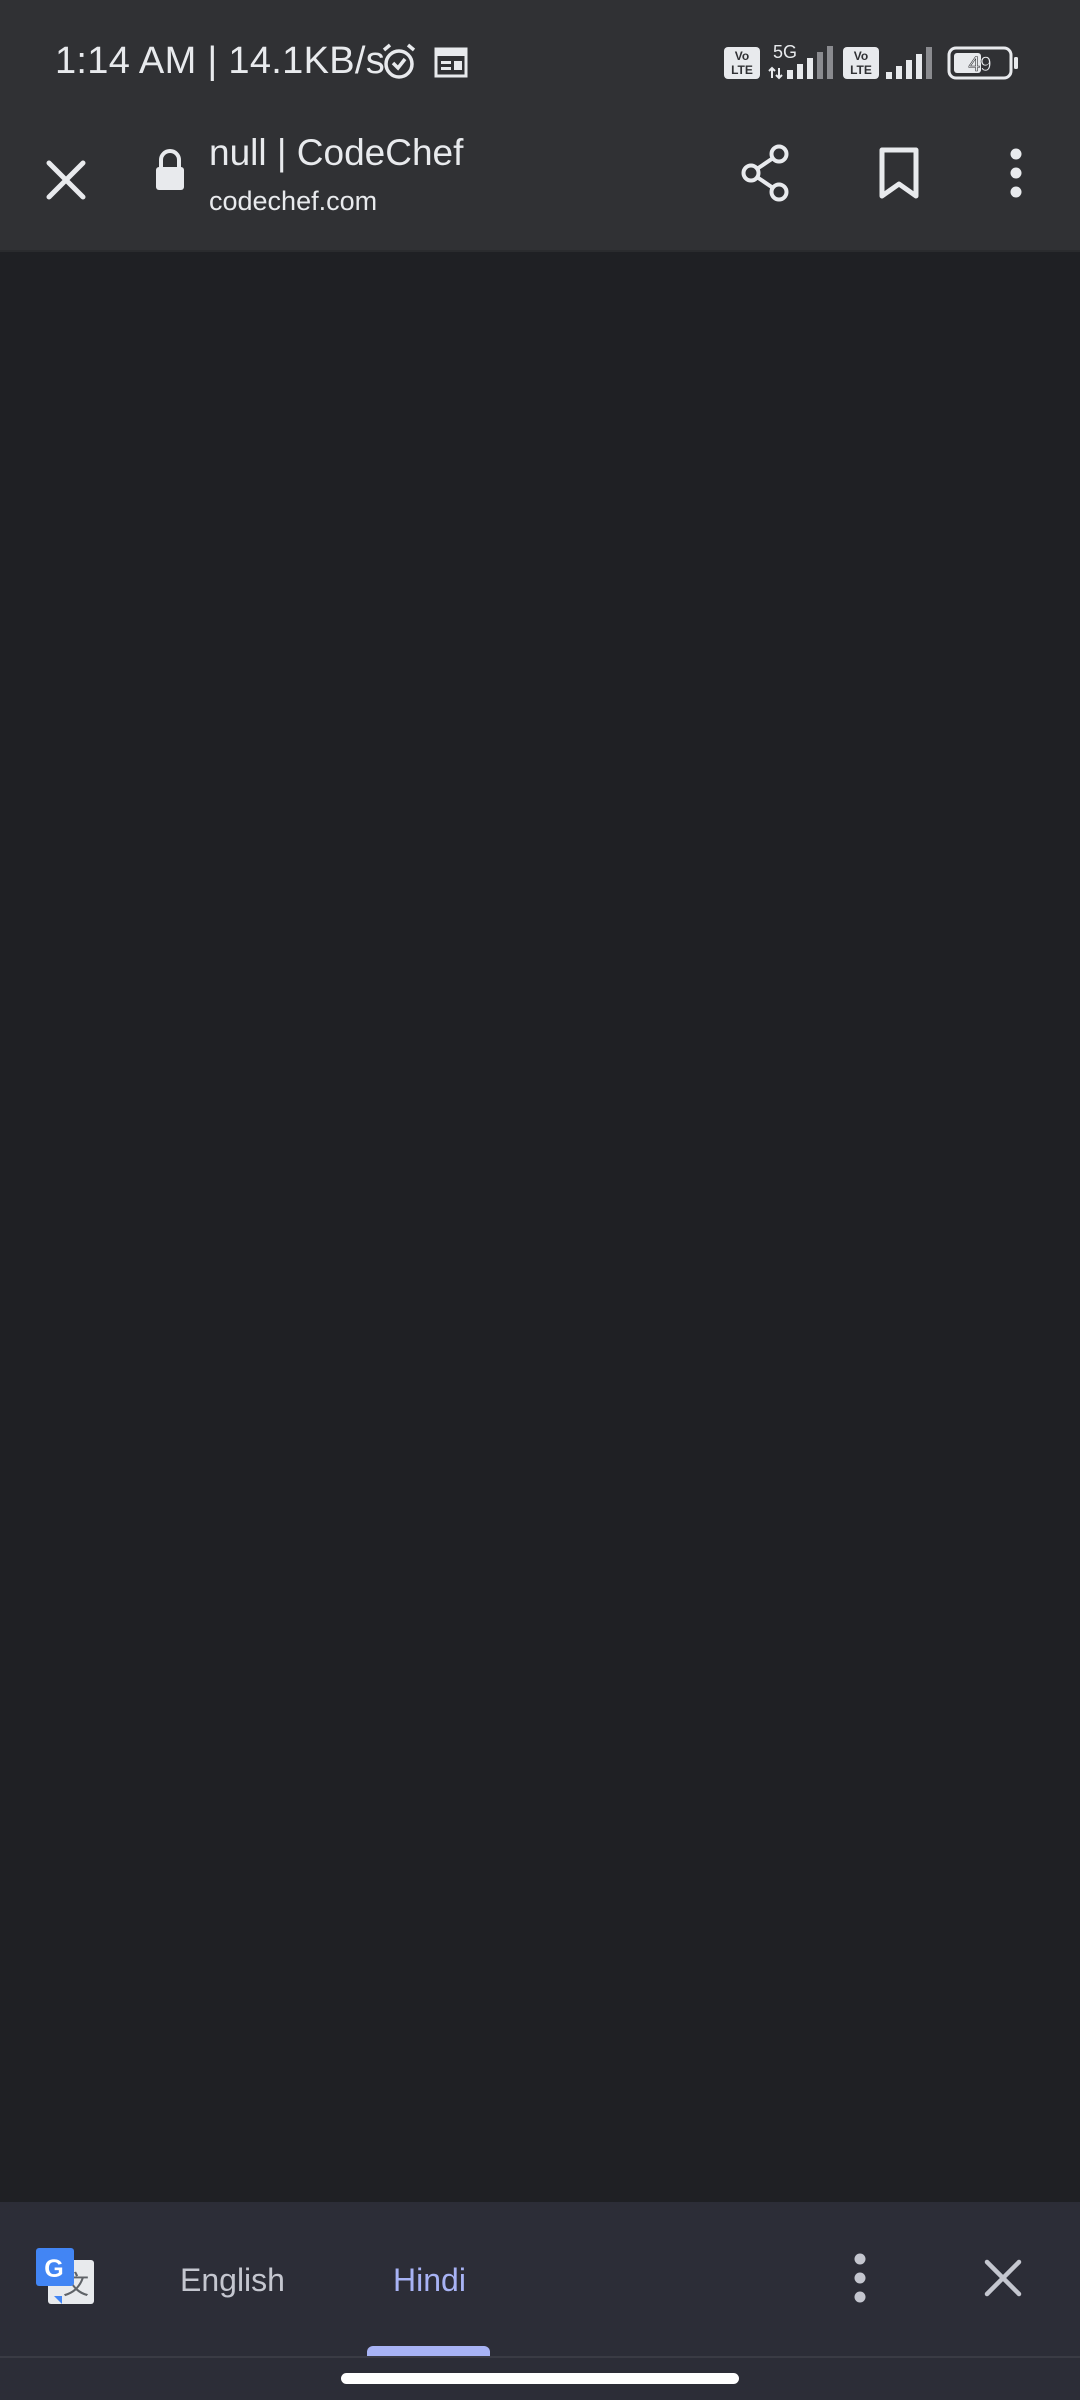 This screenshot has height=2400, width=1080. Describe the element at coordinates (742, 70) in the screenshot. I see `volte-1-sublabel: LTE` at that location.